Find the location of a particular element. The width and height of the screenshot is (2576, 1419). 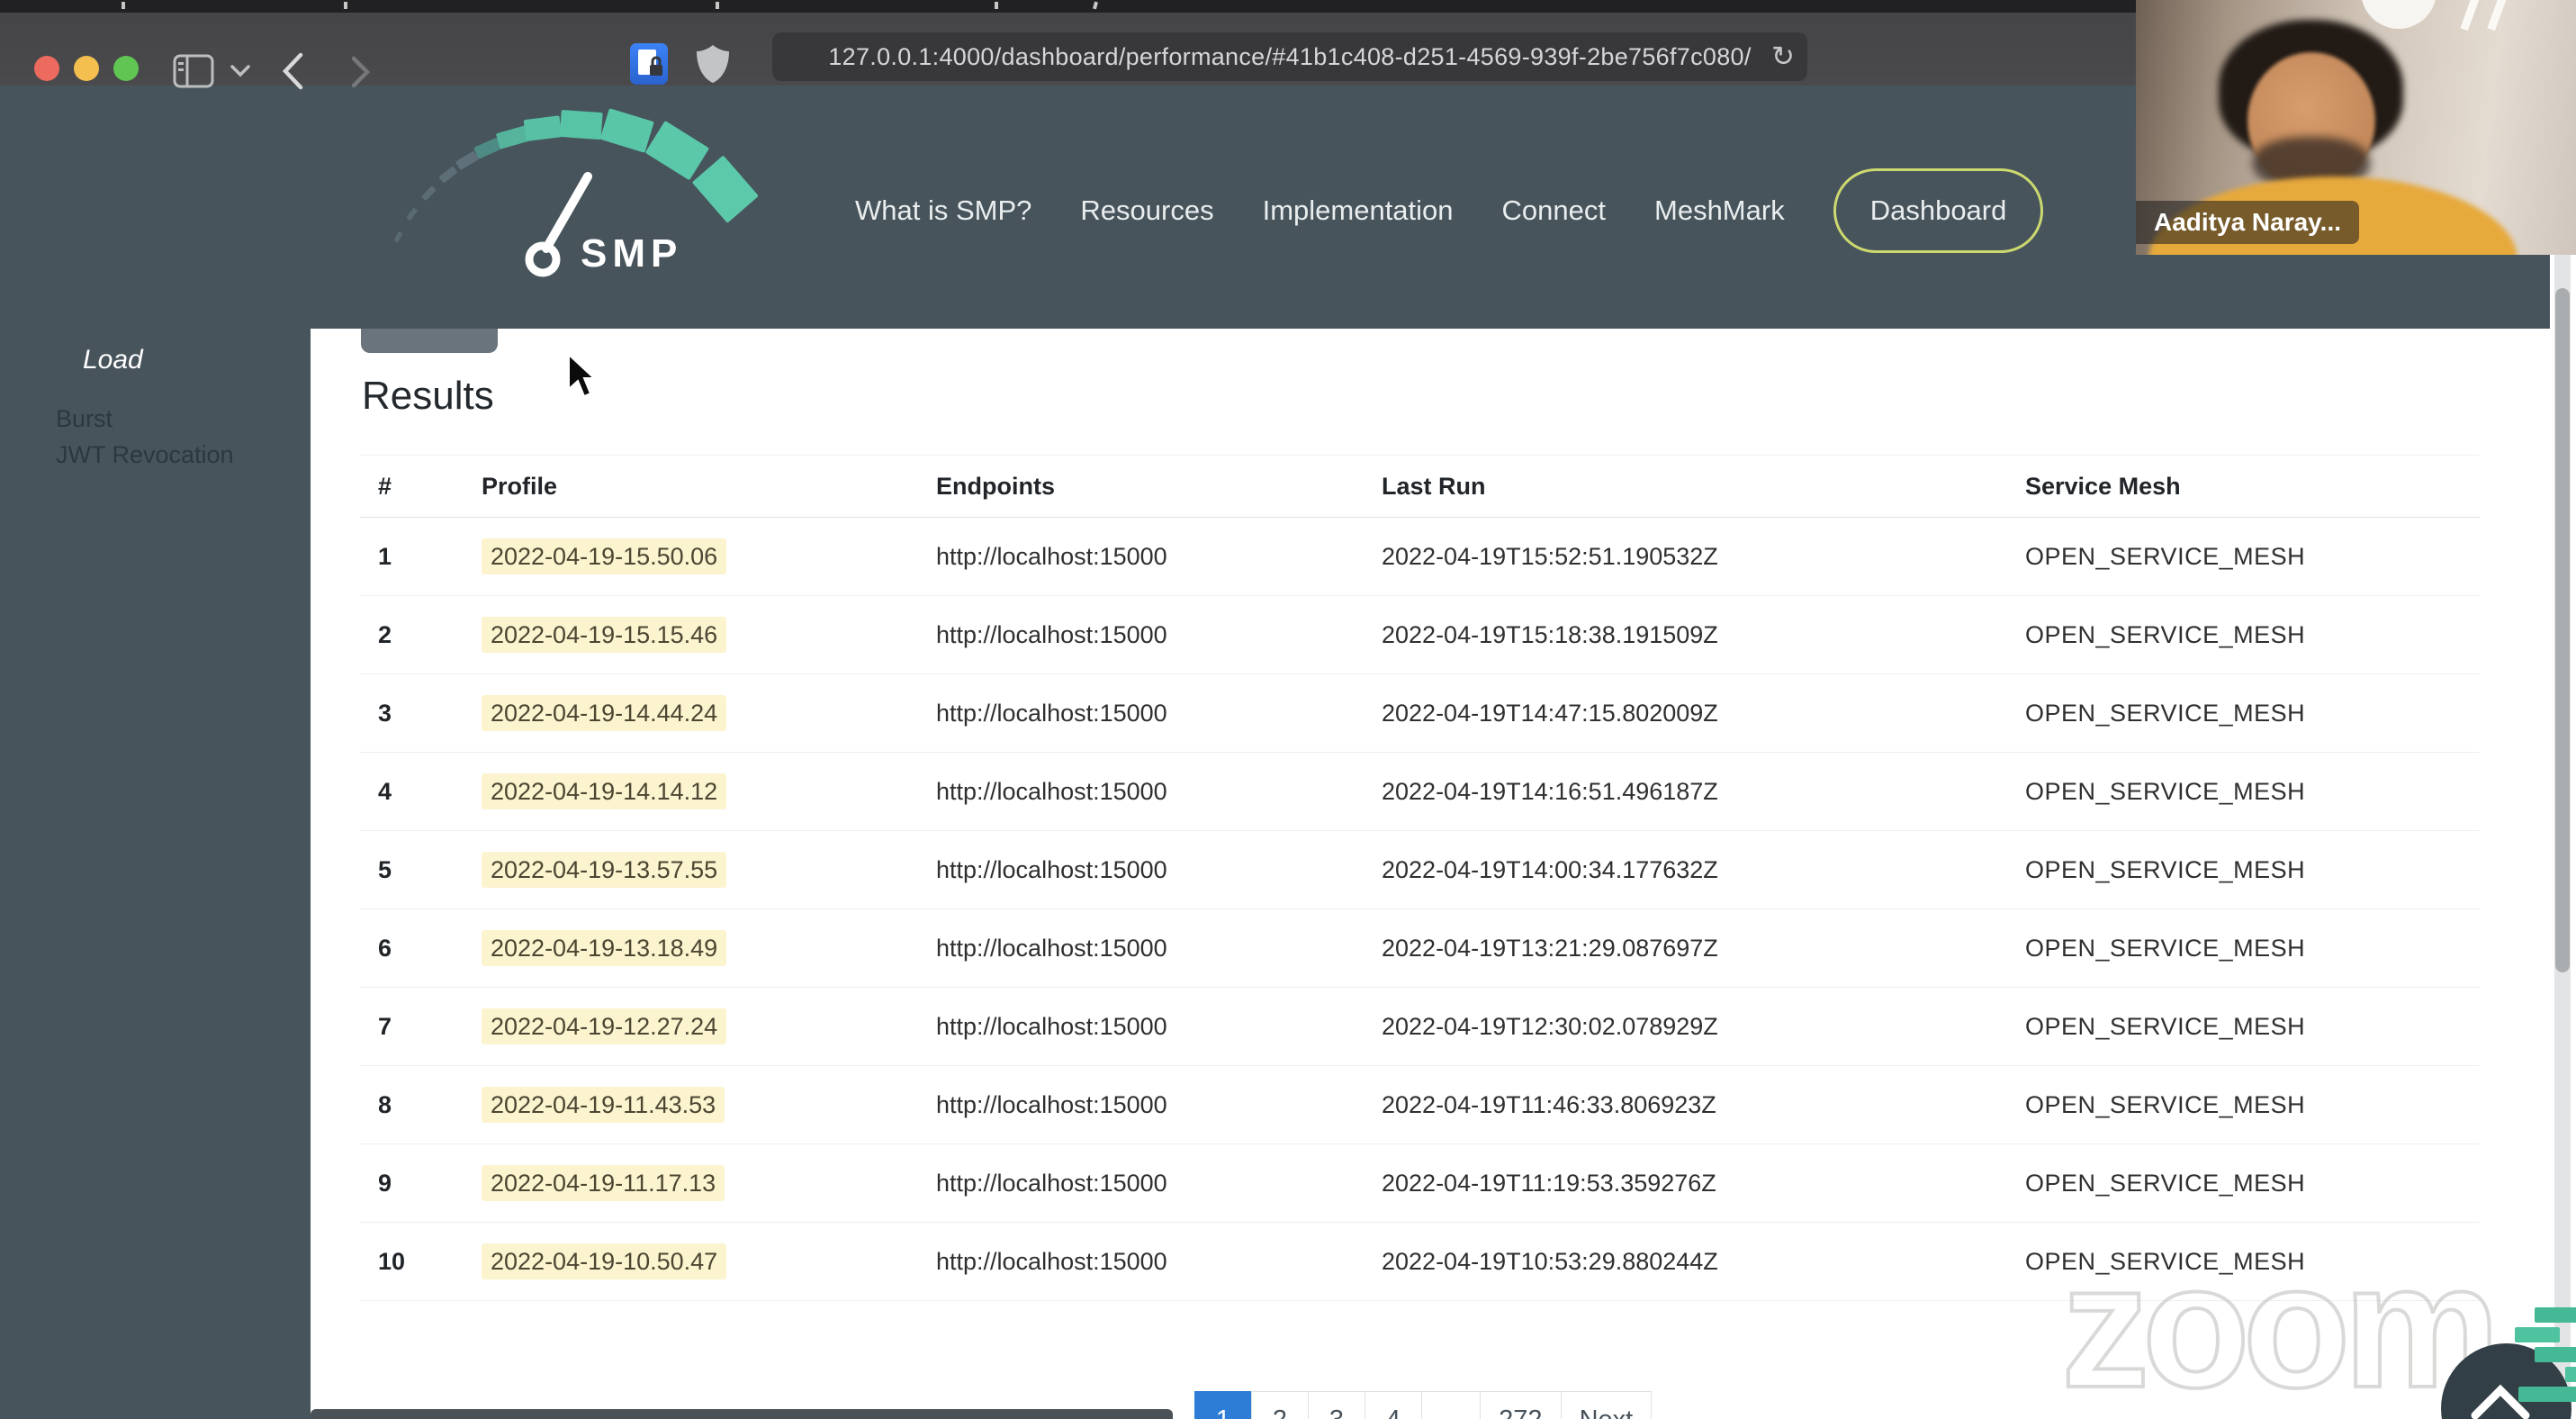

profile-cell: 2022-04-19-15.15.46 is located at coordinates (709, 634).